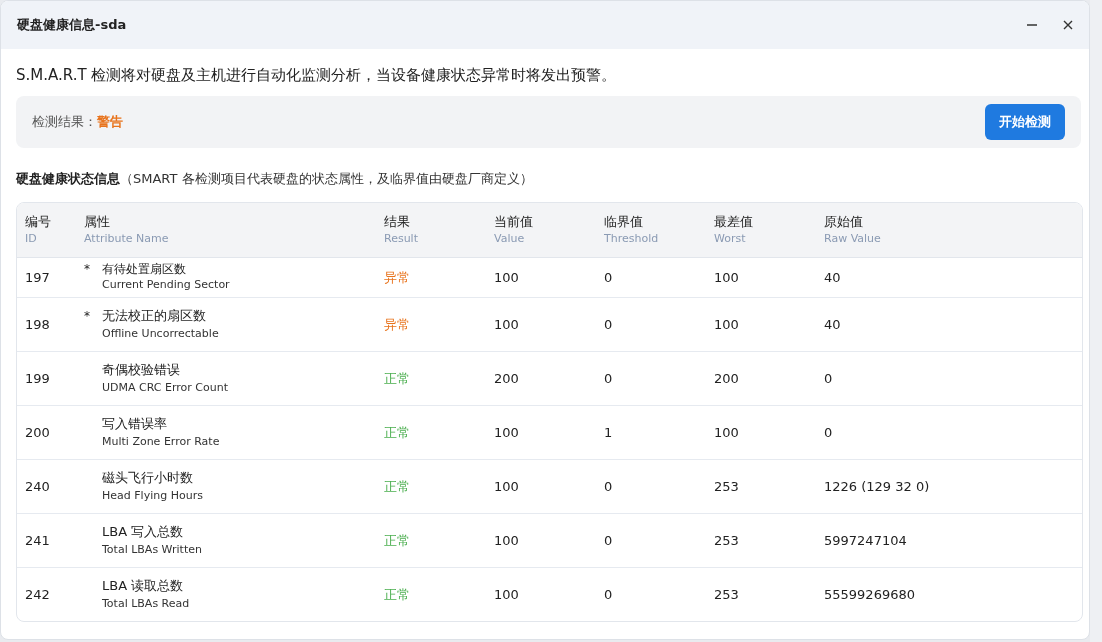  I want to click on section-note: （SMART 各检测项目代表硬盘的状态属性，及临界值由硬盘厂商定义）, so click(326, 178).